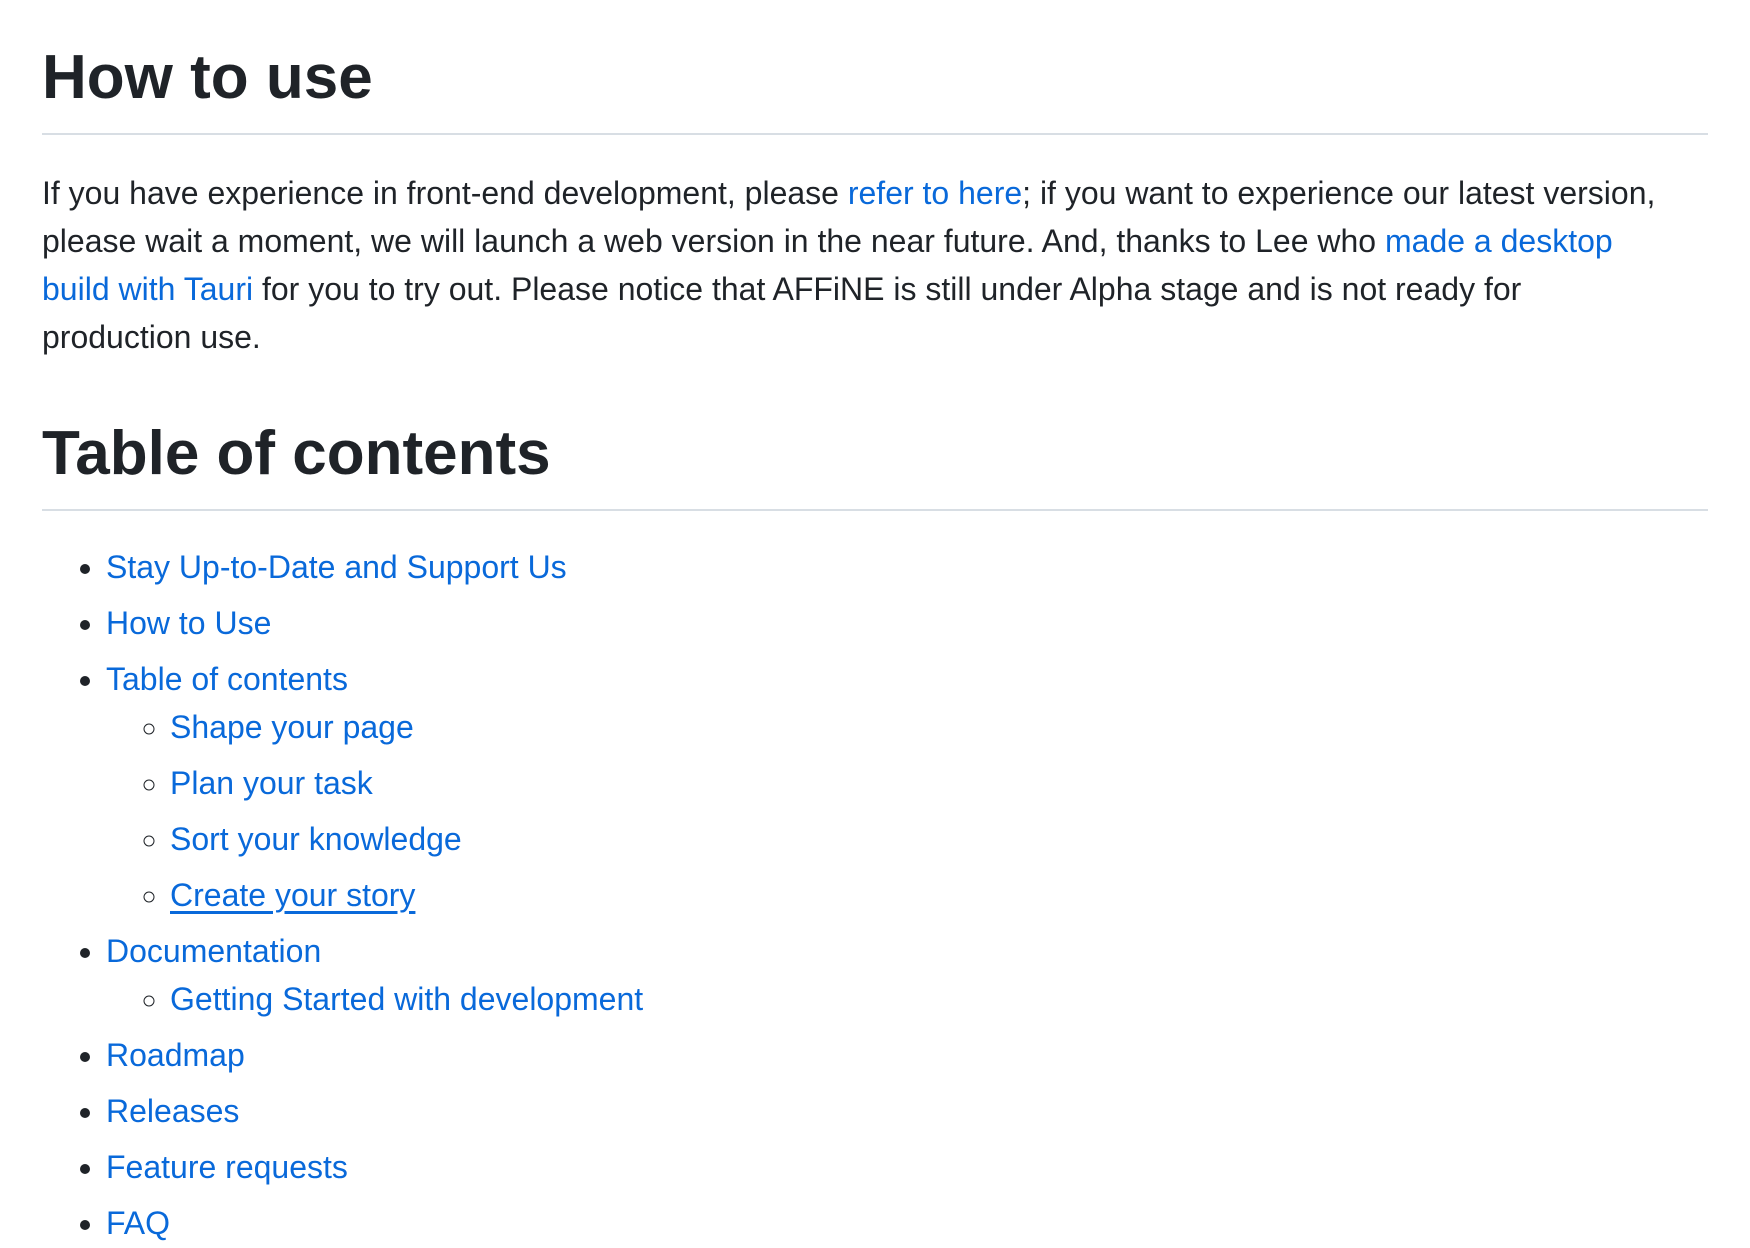  What do you see at coordinates (172, 1111) in the screenshot?
I see `toc-link-releases: Releases` at bounding box center [172, 1111].